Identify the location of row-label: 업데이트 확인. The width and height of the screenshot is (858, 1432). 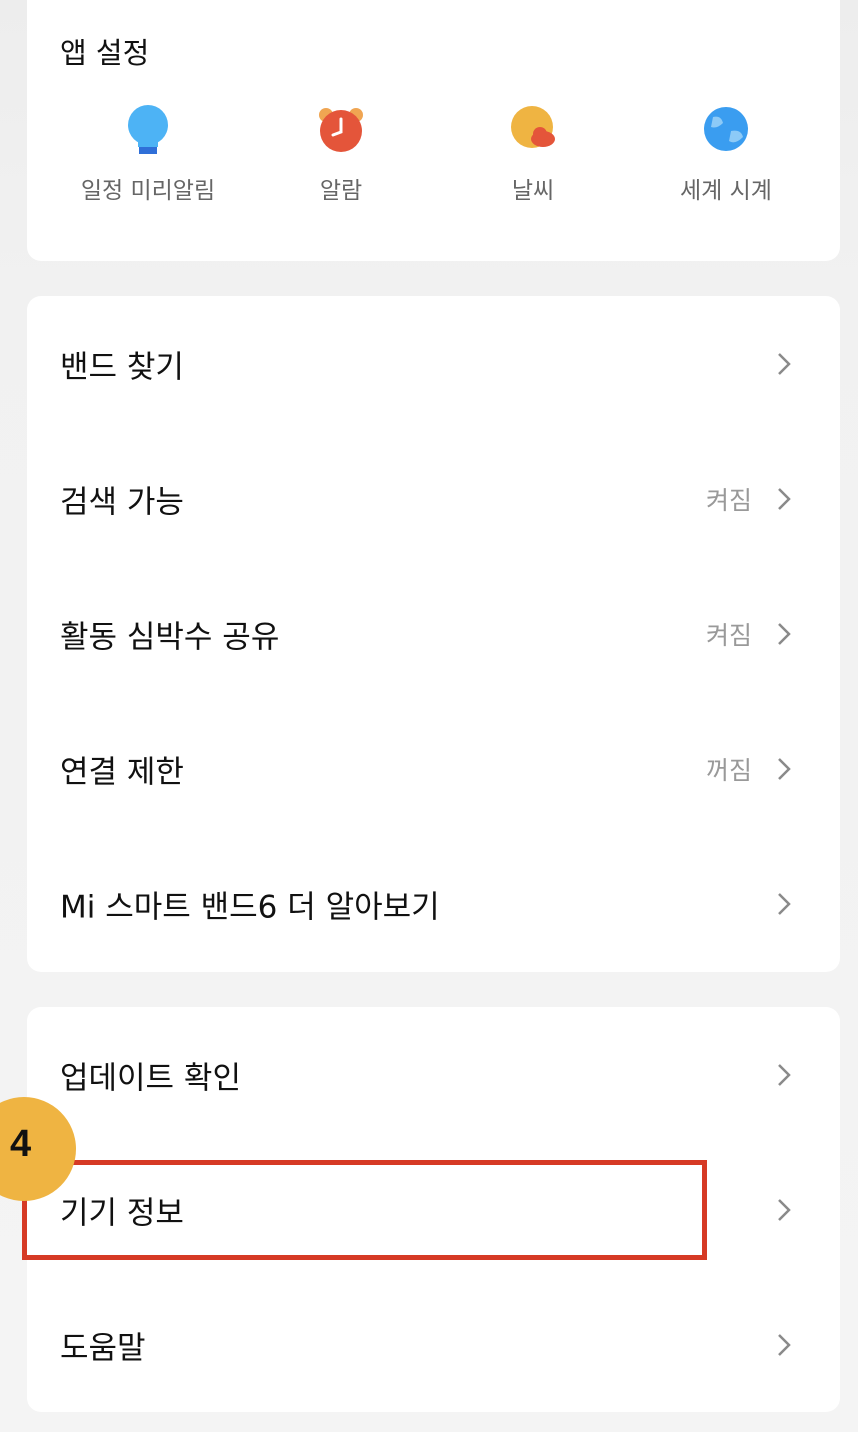
(150, 1078).